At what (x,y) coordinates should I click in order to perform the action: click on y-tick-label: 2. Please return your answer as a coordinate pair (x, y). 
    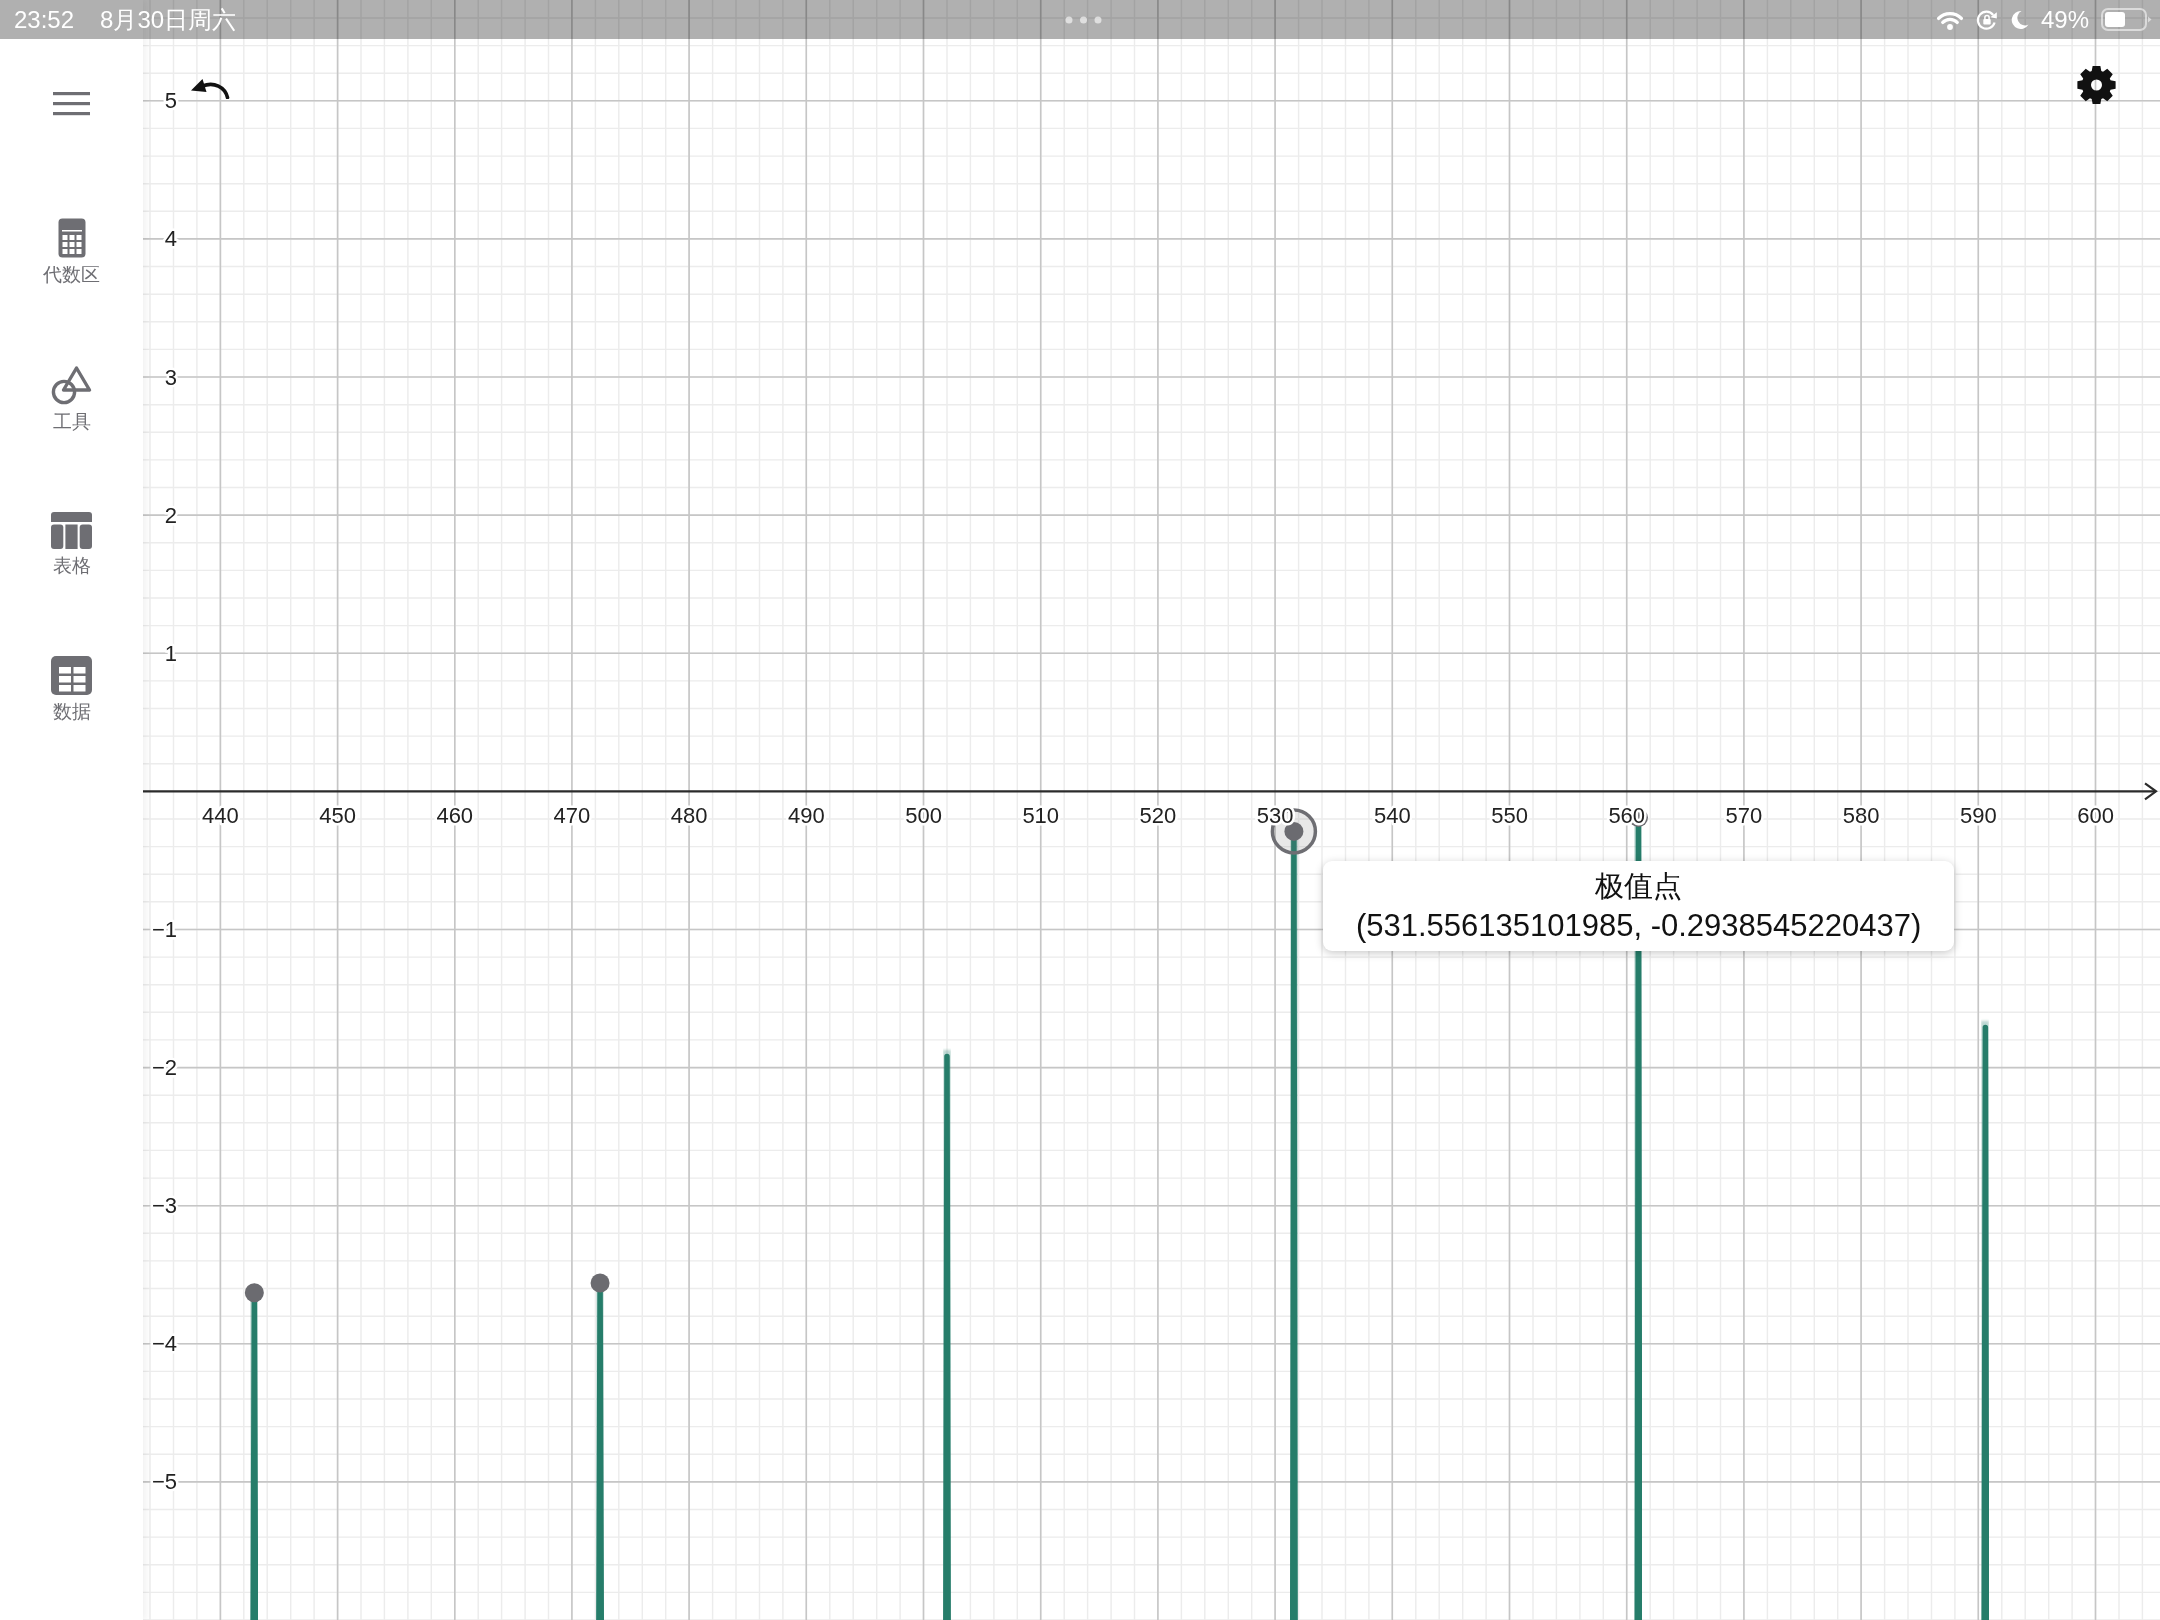
    Looking at the image, I should click on (170, 515).